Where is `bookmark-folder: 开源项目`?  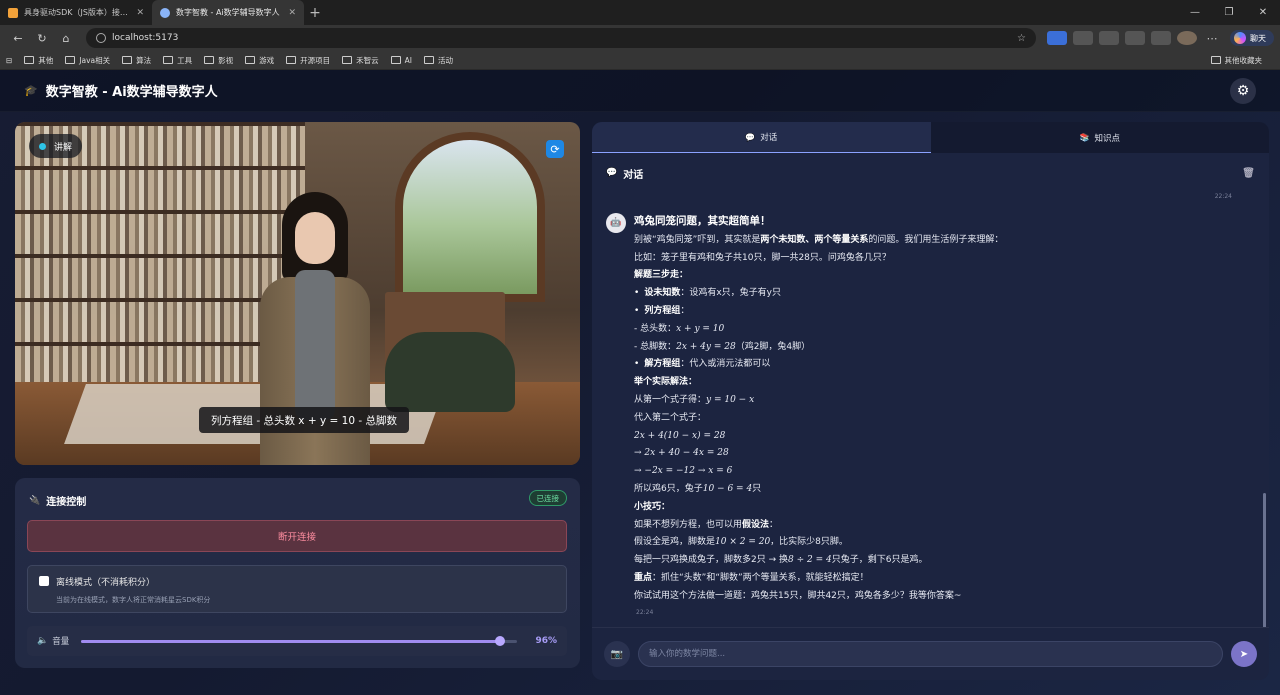
bookmark-folder: 开源项目 is located at coordinates (308, 60).